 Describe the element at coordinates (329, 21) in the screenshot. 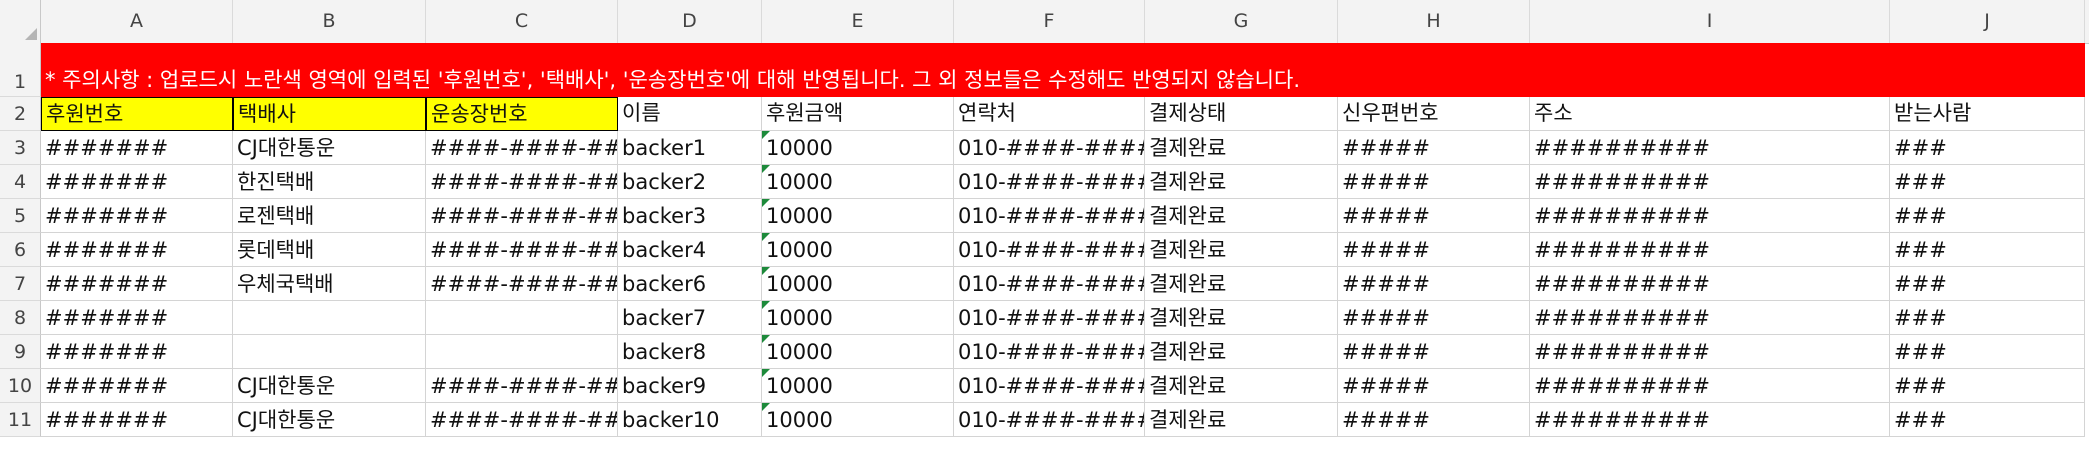

I see `column-header-b: B` at that location.